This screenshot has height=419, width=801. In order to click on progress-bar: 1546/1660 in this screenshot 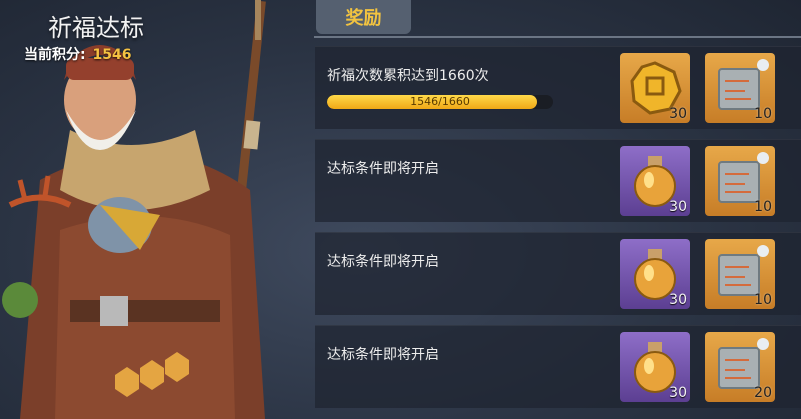, I will do `click(440, 102)`.